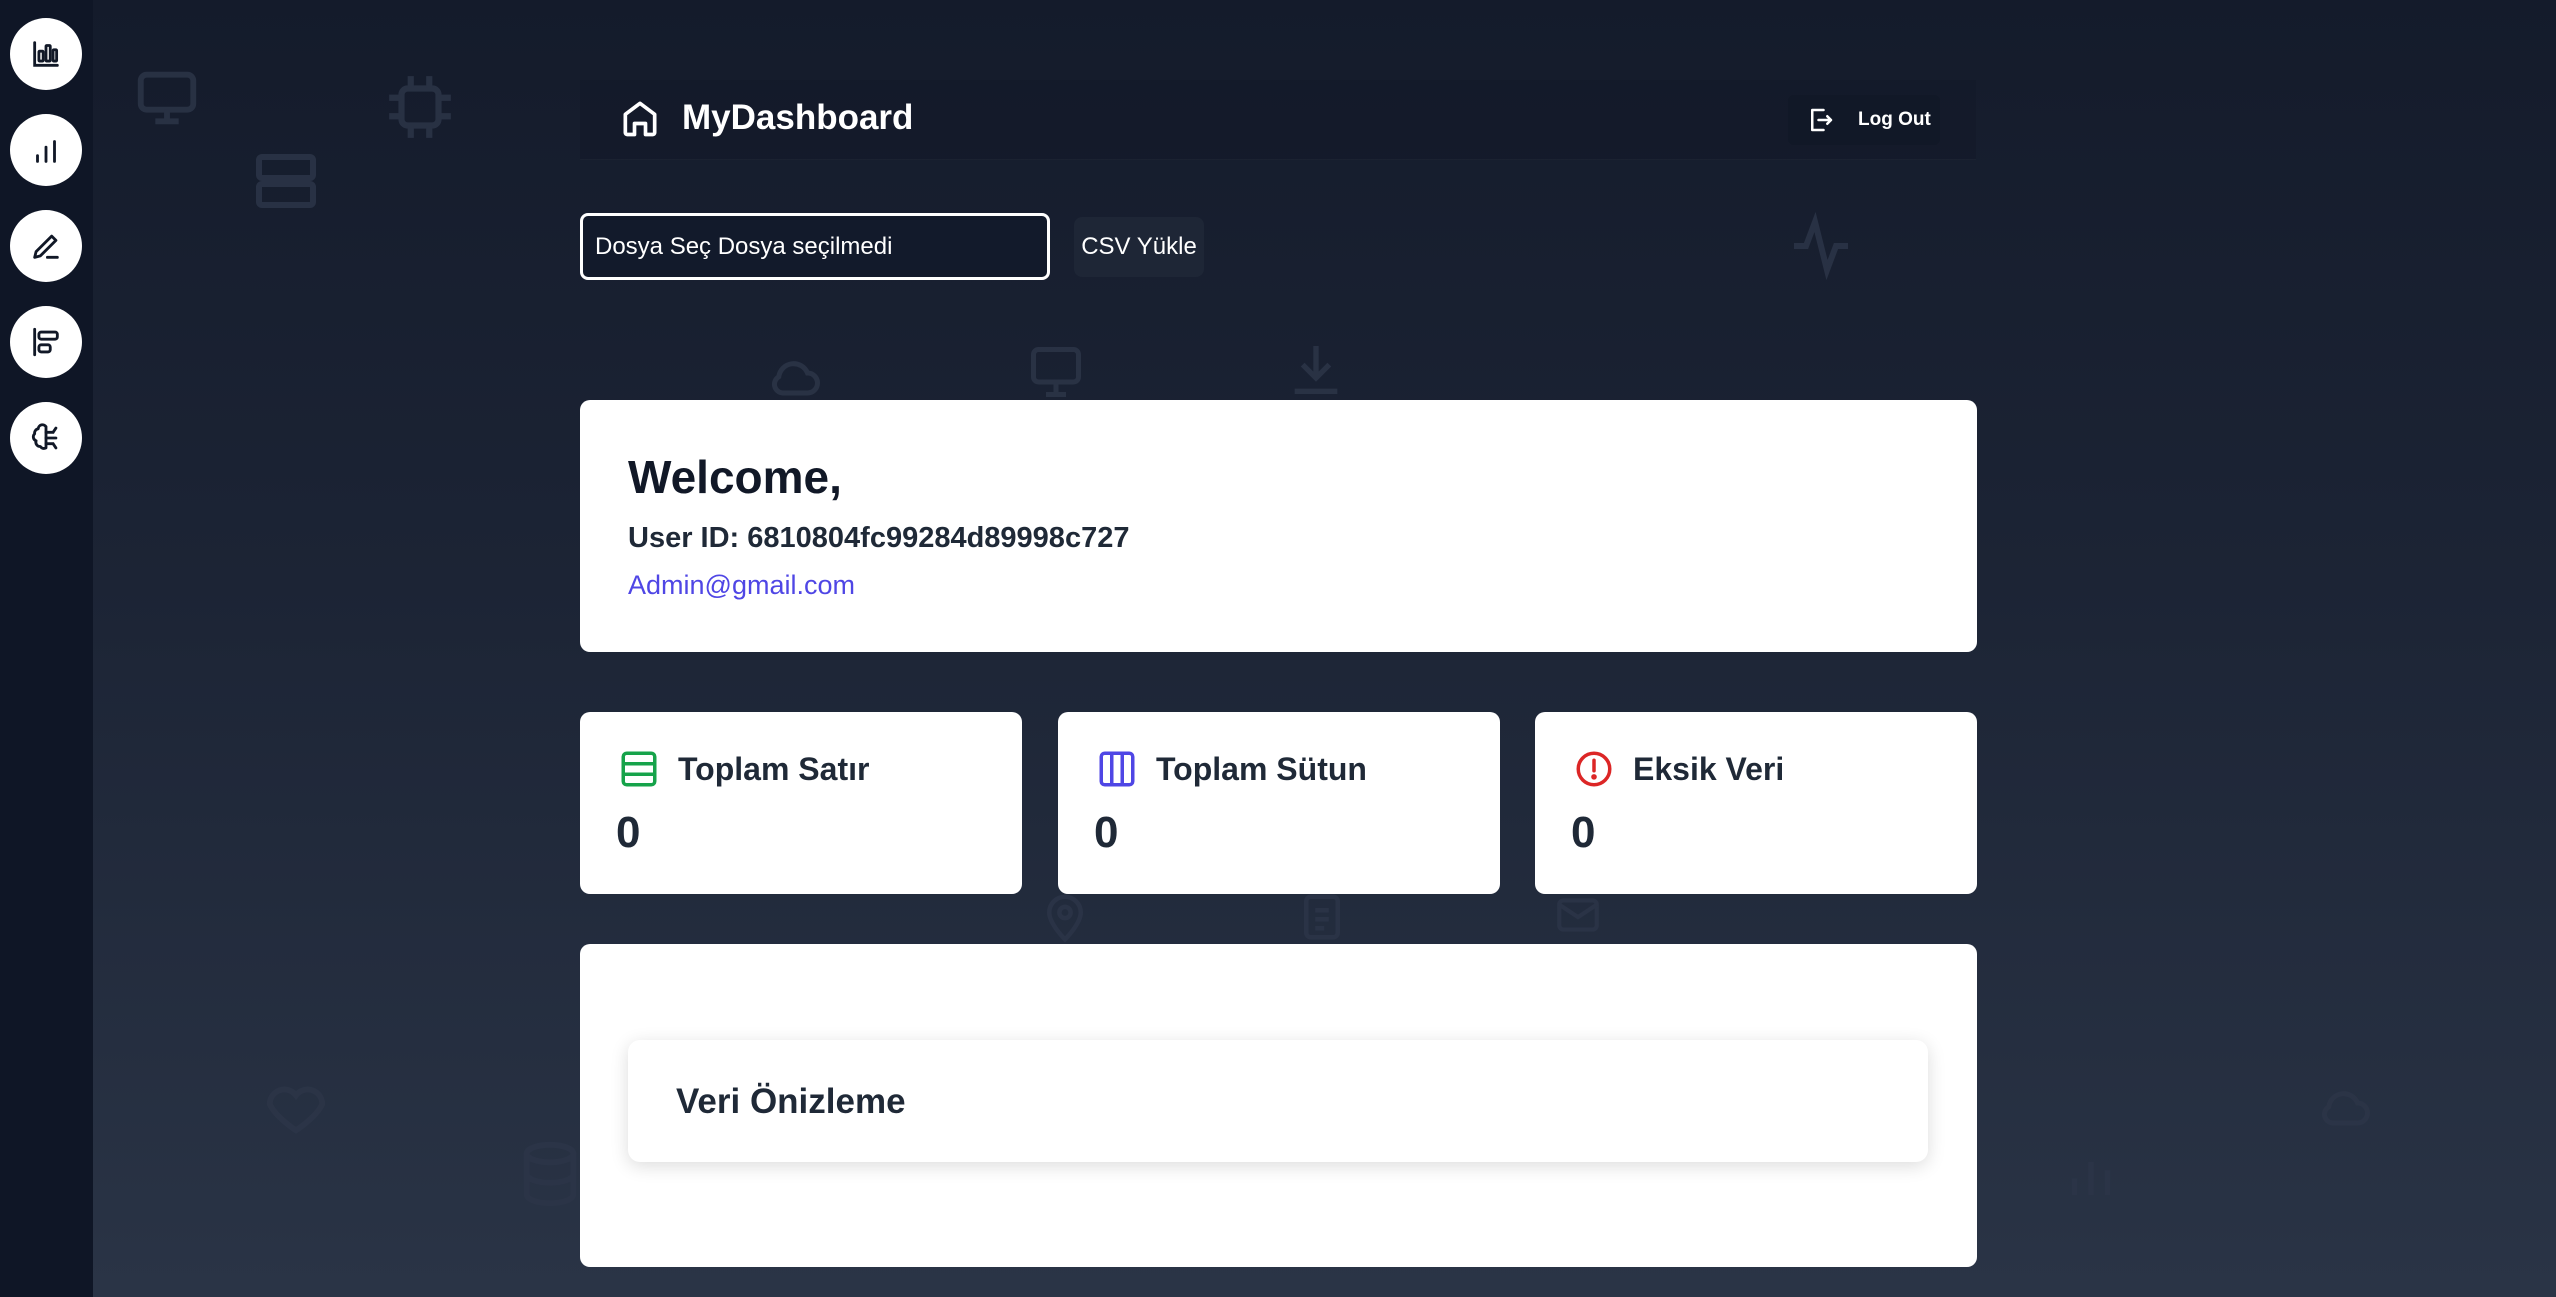 Image resolution: width=2556 pixels, height=1297 pixels. I want to click on sidebar-item-ai, so click(46, 438).